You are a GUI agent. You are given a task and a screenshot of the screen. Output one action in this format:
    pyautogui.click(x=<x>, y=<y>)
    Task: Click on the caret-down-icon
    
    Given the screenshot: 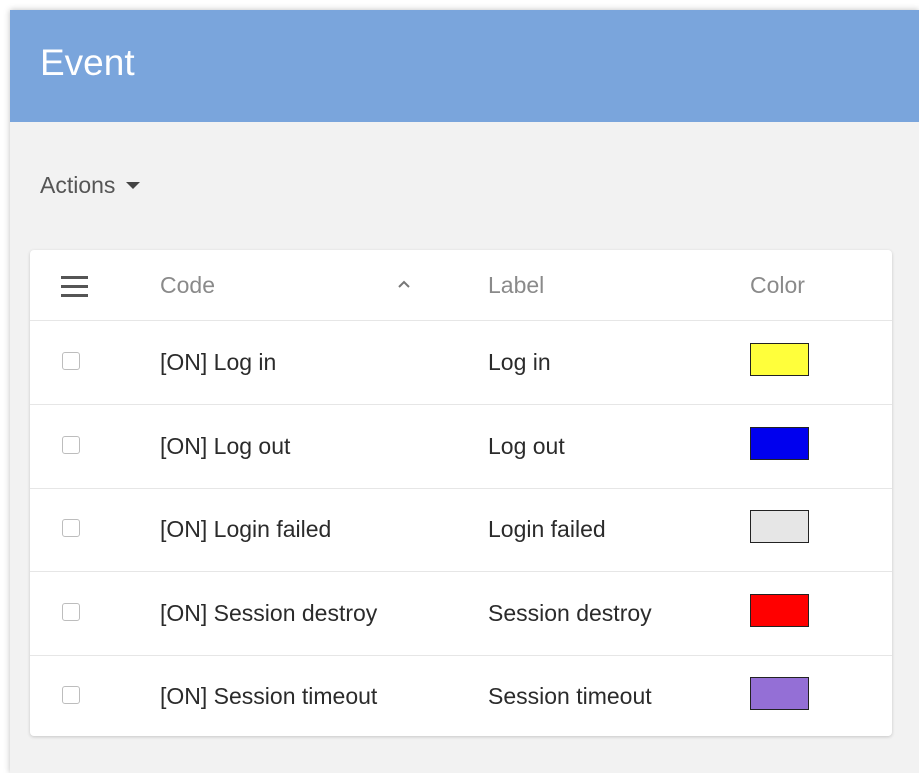 What is the action you would take?
    pyautogui.click(x=133, y=185)
    